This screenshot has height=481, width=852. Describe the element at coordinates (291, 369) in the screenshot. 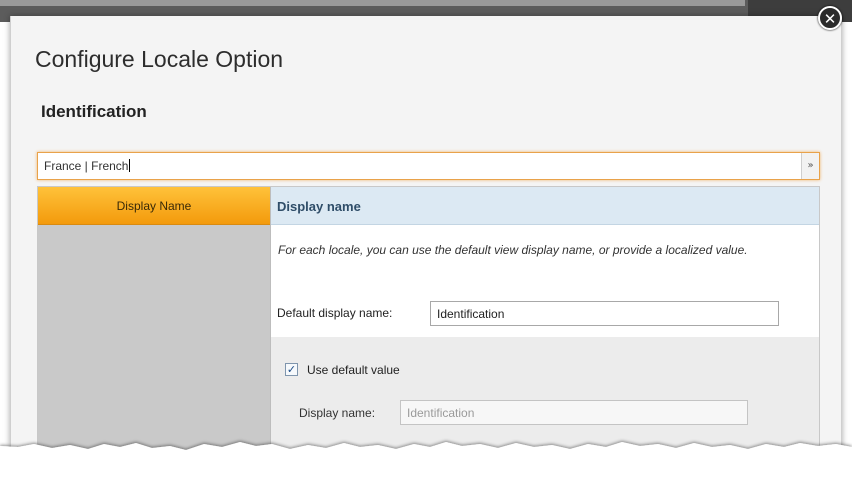

I see `use-default-checkbox: ✓` at that location.